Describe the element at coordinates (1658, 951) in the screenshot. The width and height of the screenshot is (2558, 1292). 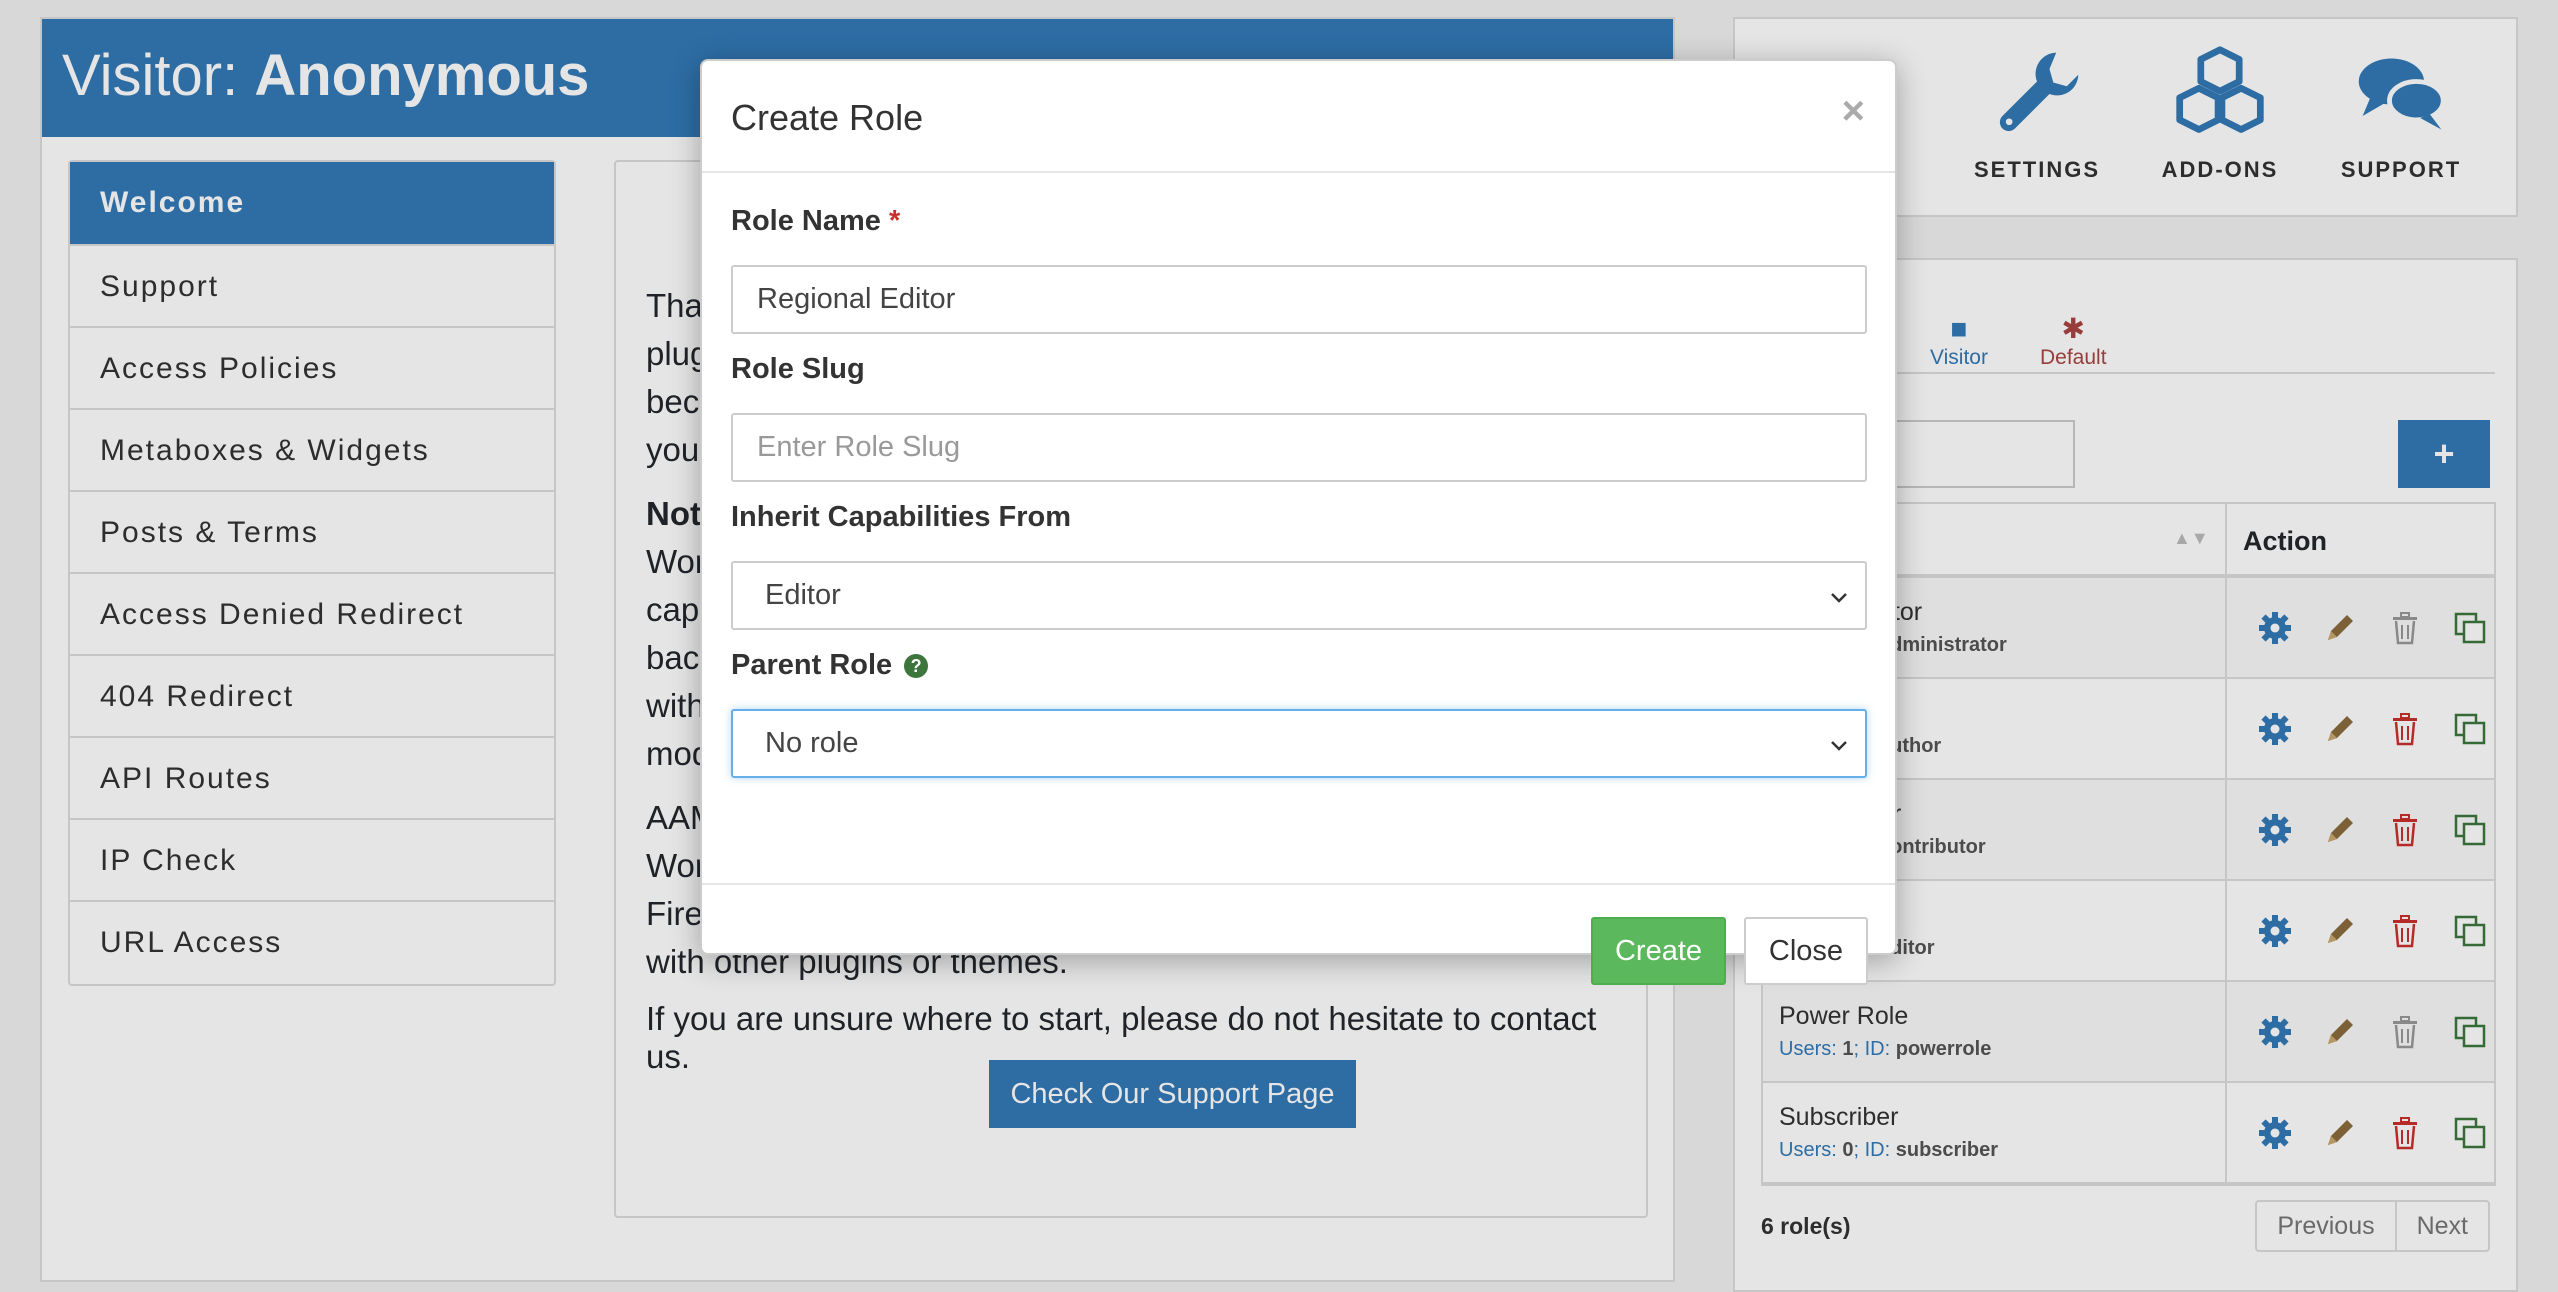
I see `create-button: Create` at that location.